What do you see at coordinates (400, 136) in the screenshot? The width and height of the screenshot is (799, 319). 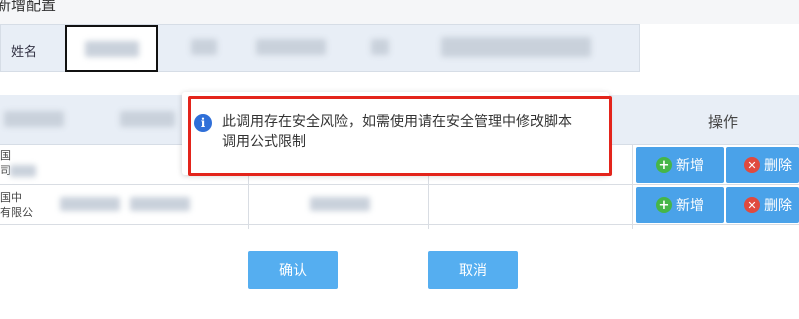 I see `annotation-highlight-box` at bounding box center [400, 136].